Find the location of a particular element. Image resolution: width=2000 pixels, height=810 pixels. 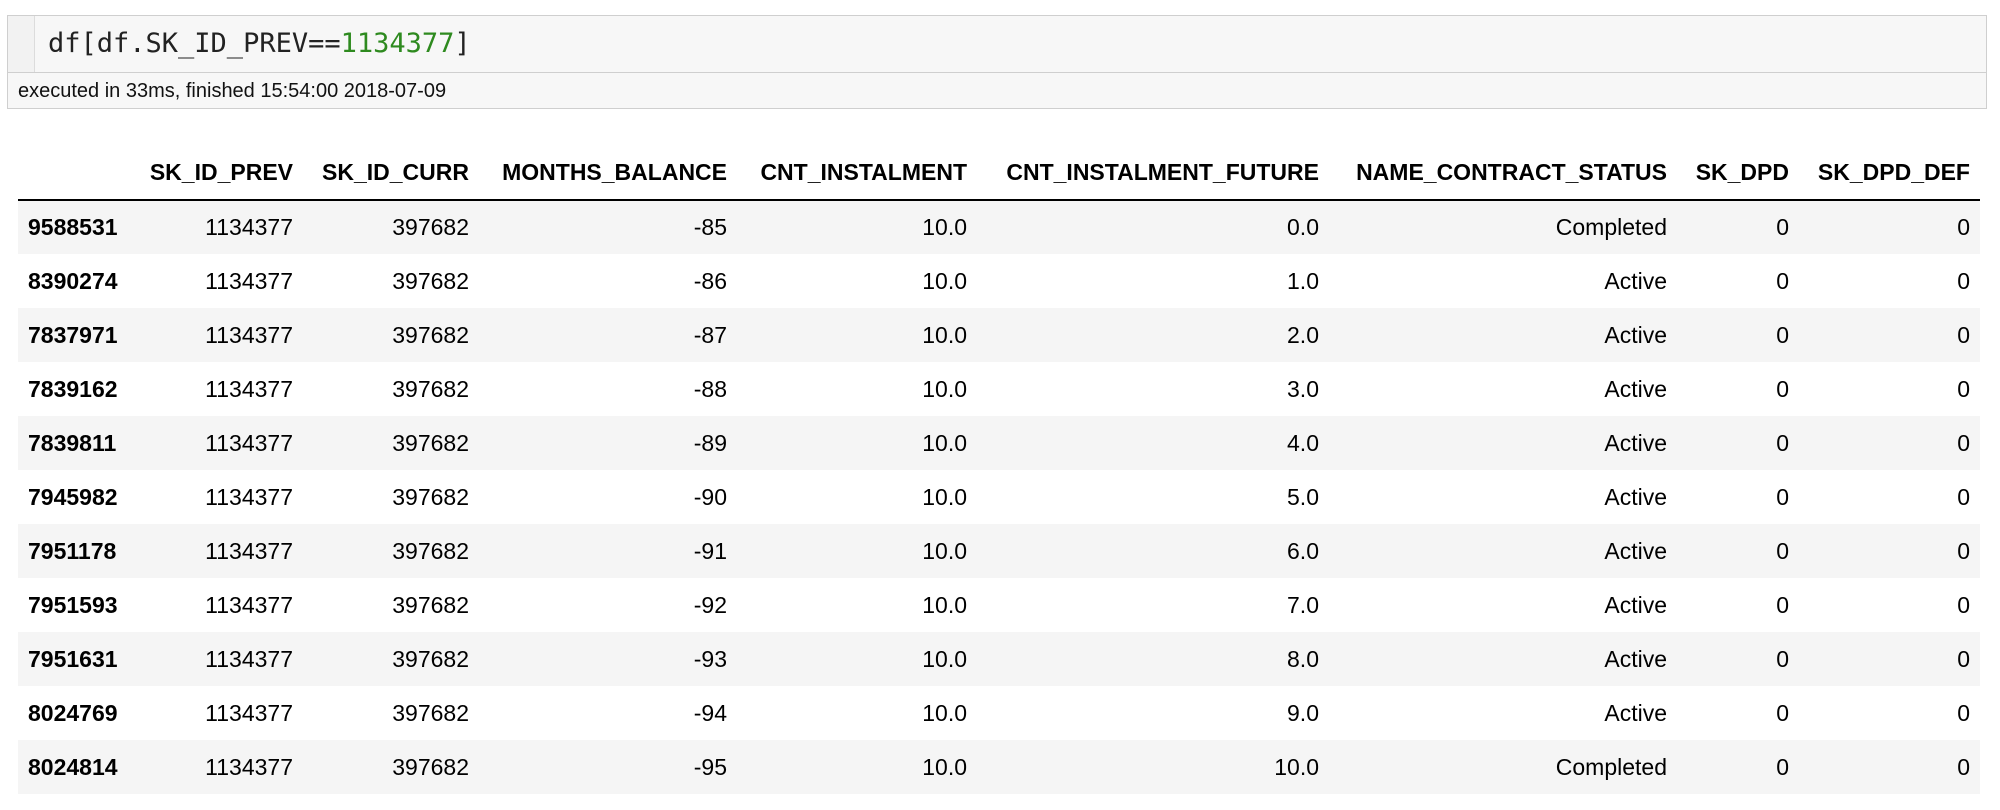

table-row: 8390274 1134377 397682 -86 10.0 1.0 Active 0 0 is located at coordinates (999, 281).